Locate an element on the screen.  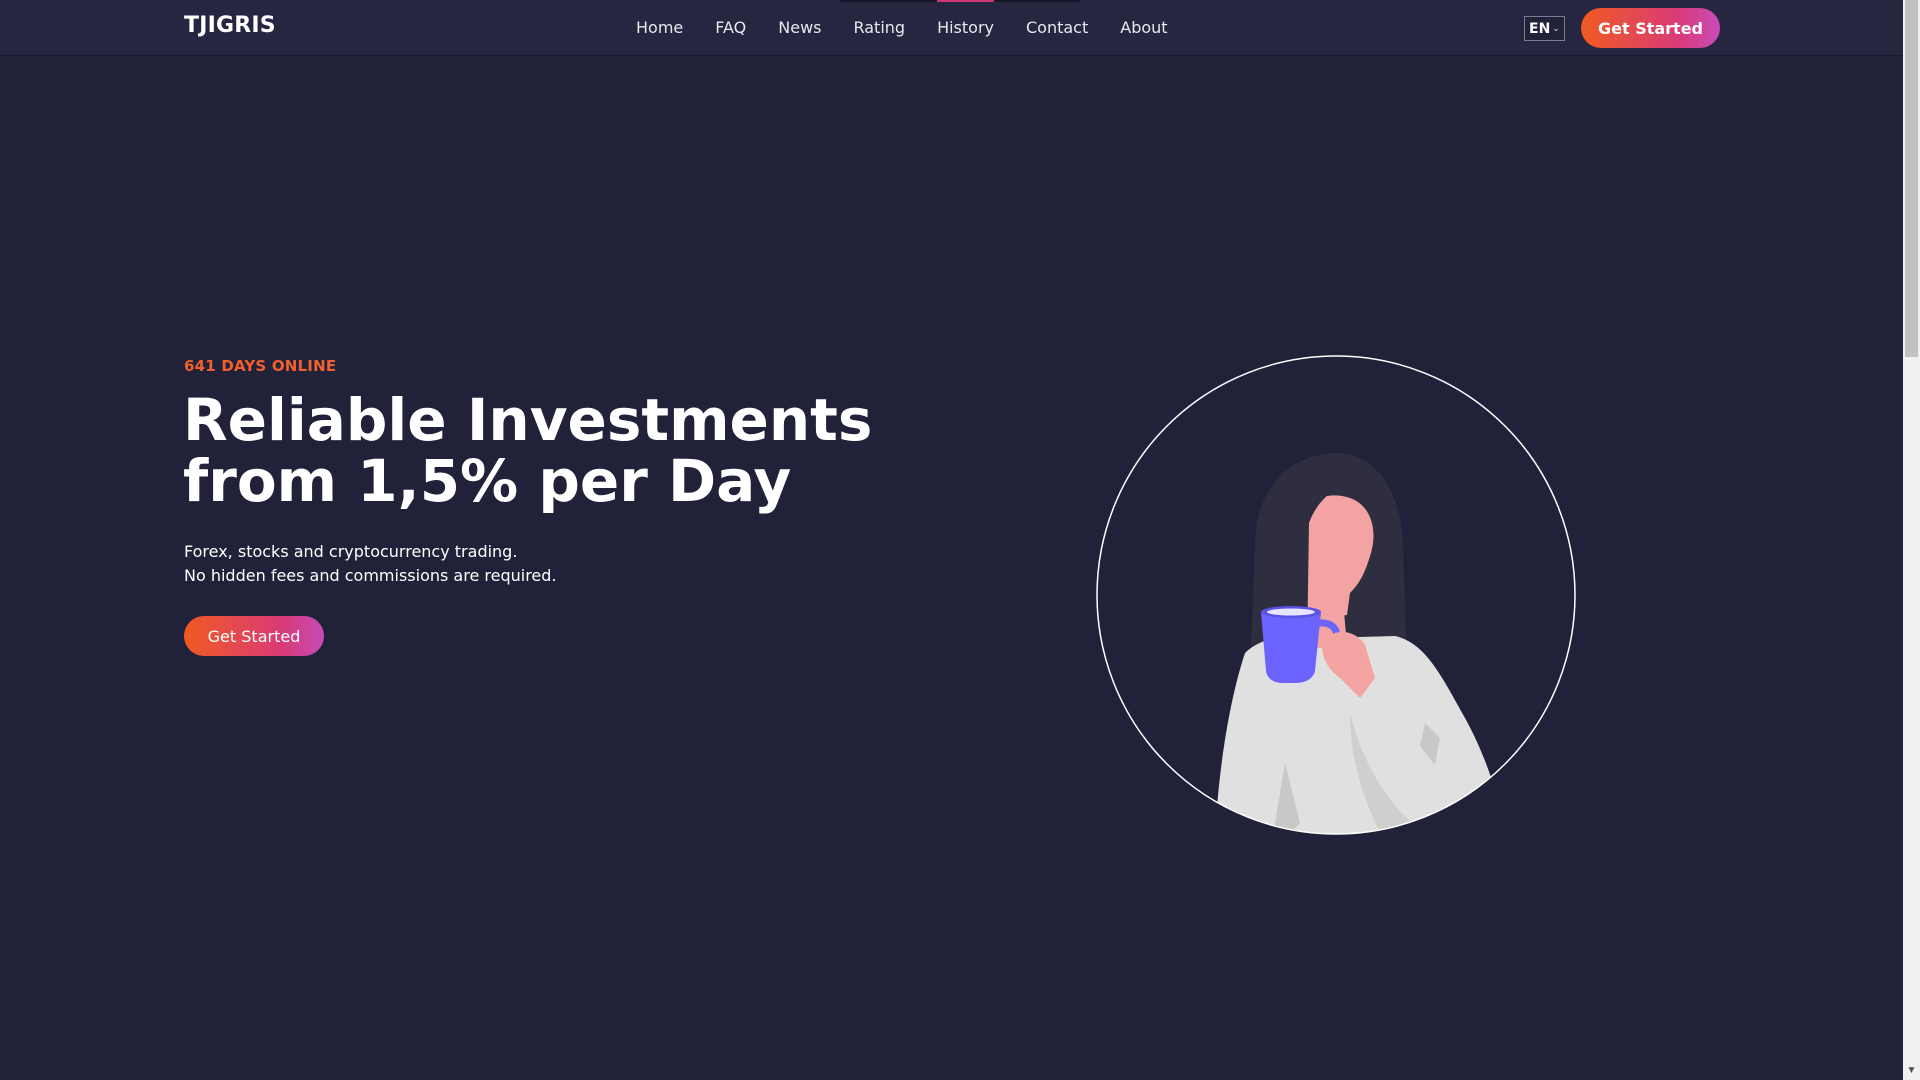
scrollbar-thumb is located at coordinates (1911, 178).